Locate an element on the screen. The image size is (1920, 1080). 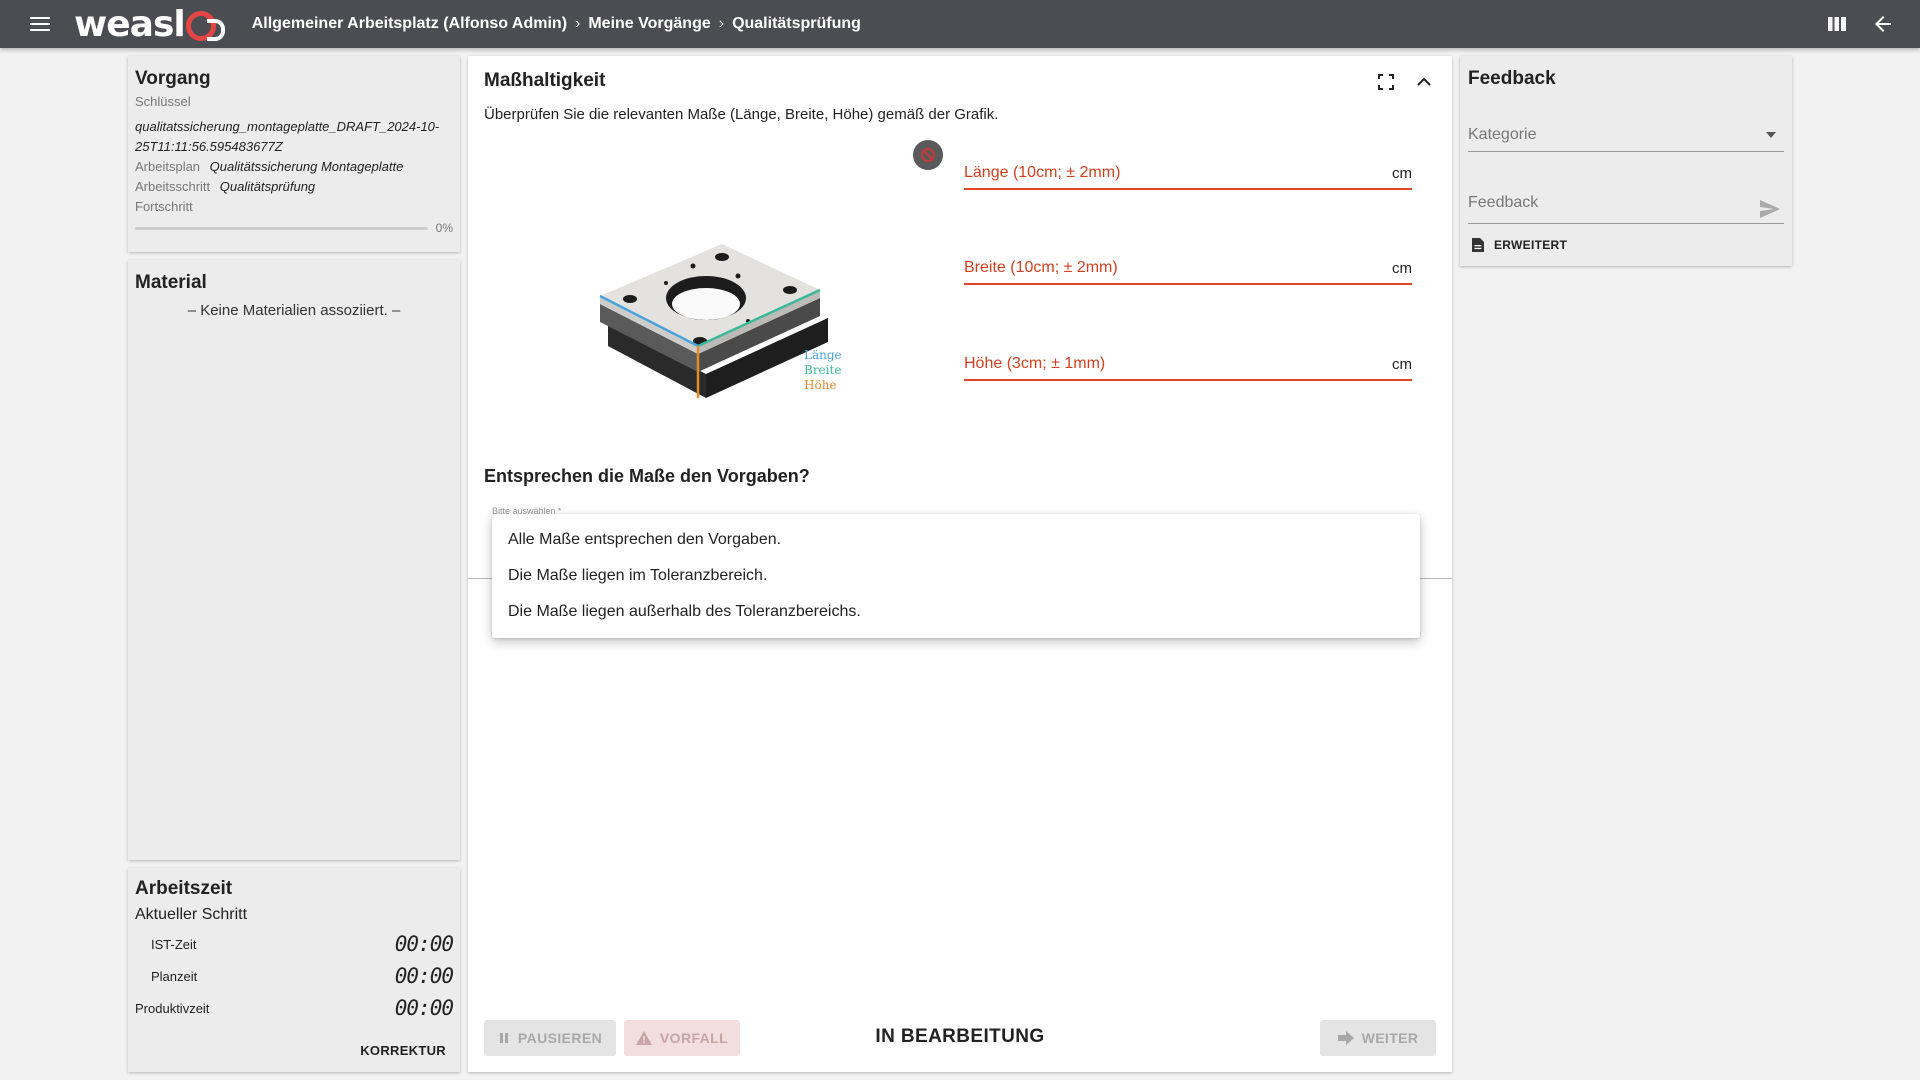
breadcrumb-item-current: Qualitätsprüfung is located at coordinates (796, 24).